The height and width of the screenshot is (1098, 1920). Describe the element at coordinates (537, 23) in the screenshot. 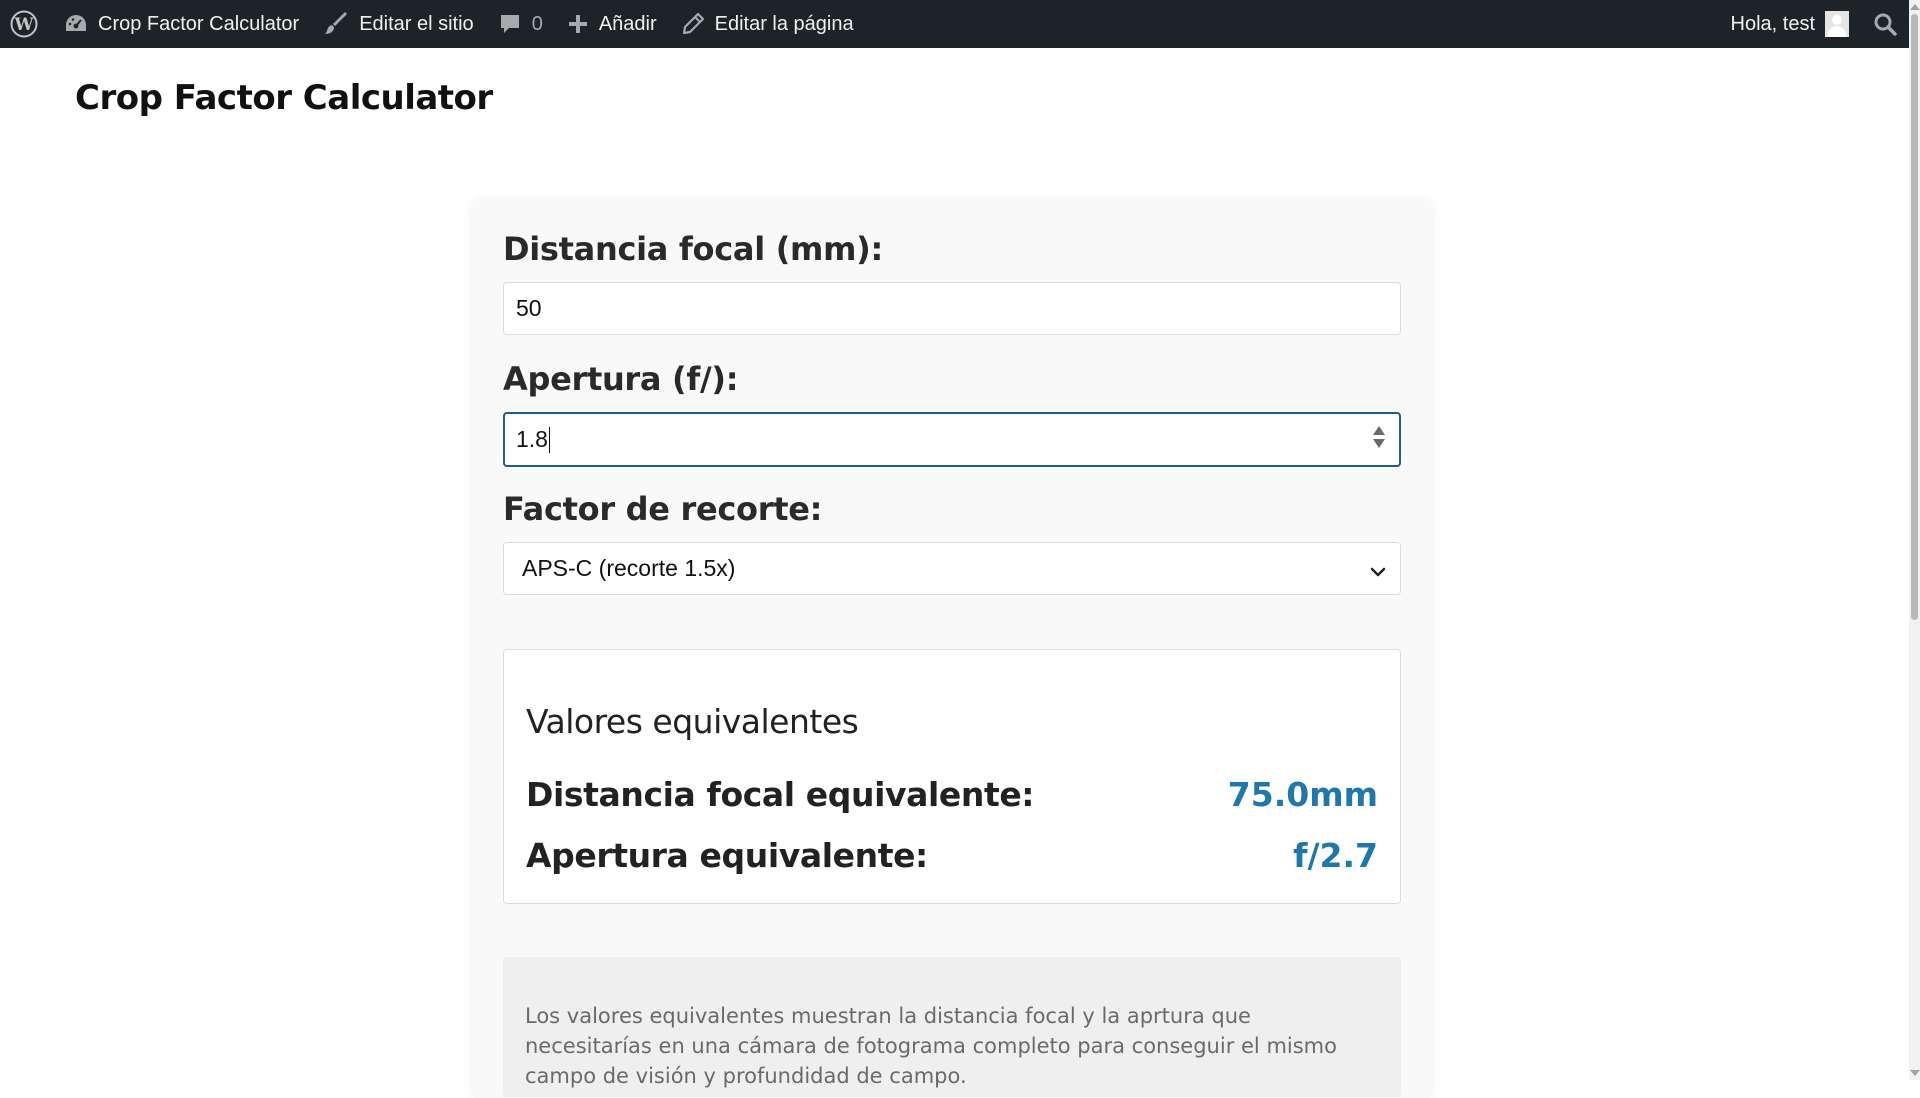

I see `comments-count: 0` at that location.